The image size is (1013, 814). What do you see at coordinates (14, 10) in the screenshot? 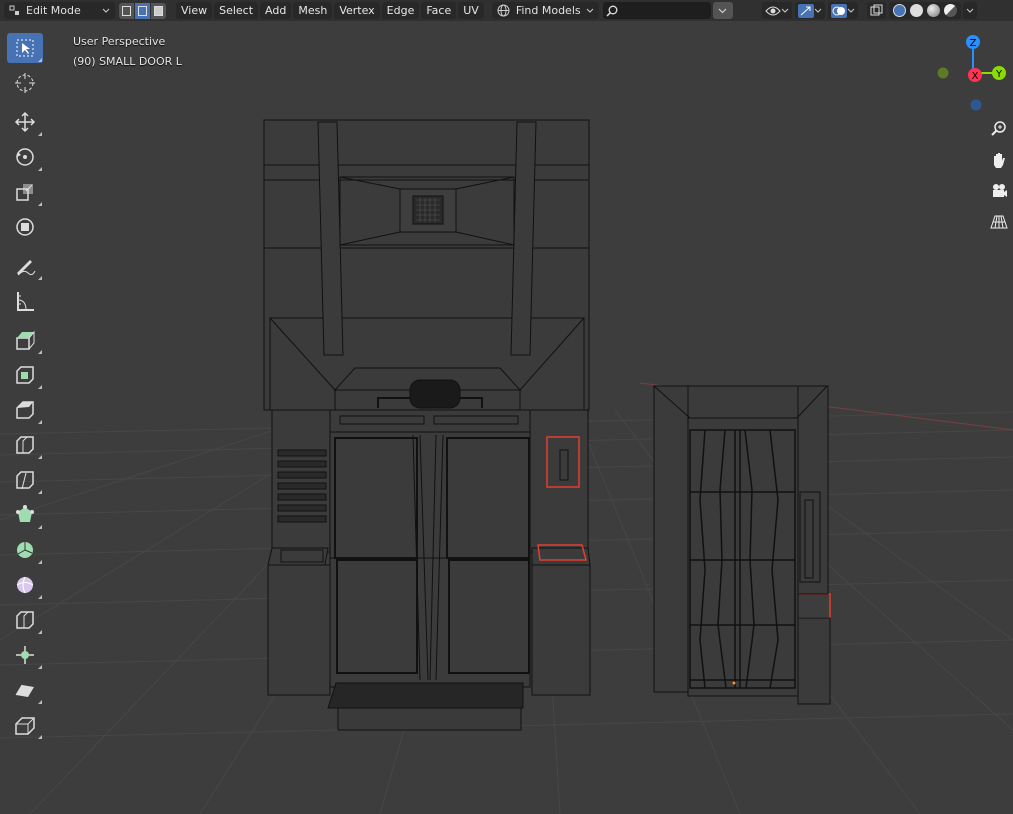
I see `edit-mode-icon` at bounding box center [14, 10].